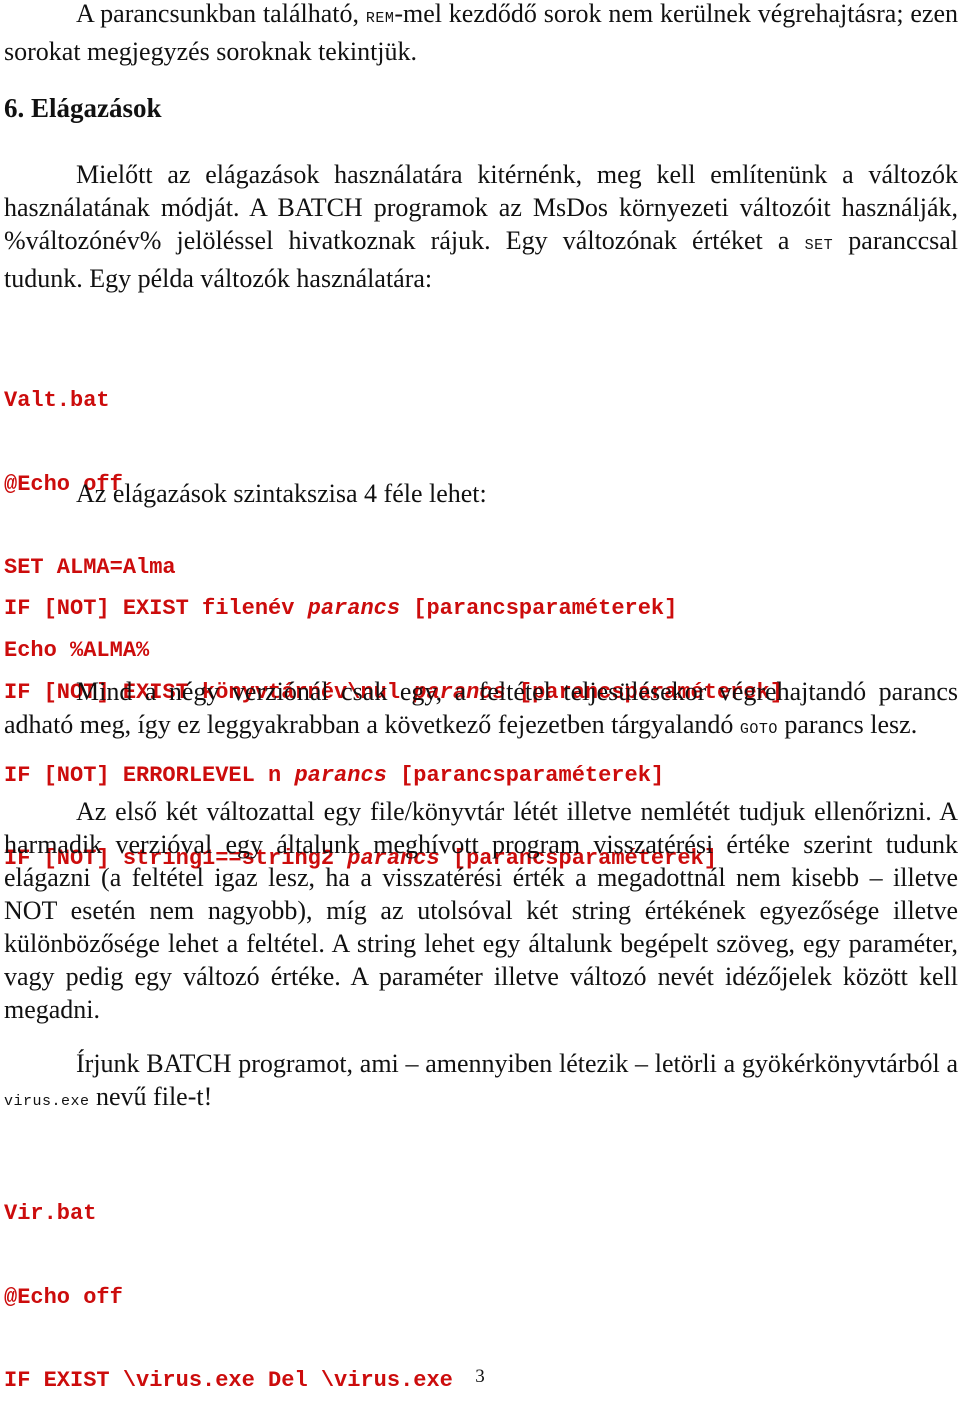 This screenshot has height=1422, width=960. I want to click on task-text-2: nevű file-t!, so click(151, 1096).